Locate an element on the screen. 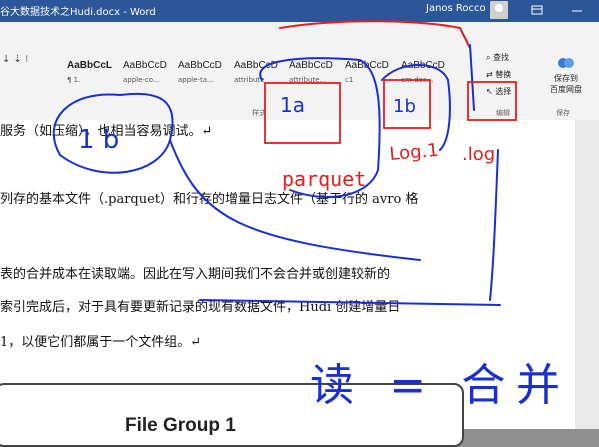 This screenshot has height=447, width=599. save-group-label: 保存 is located at coordinates (563, 113).